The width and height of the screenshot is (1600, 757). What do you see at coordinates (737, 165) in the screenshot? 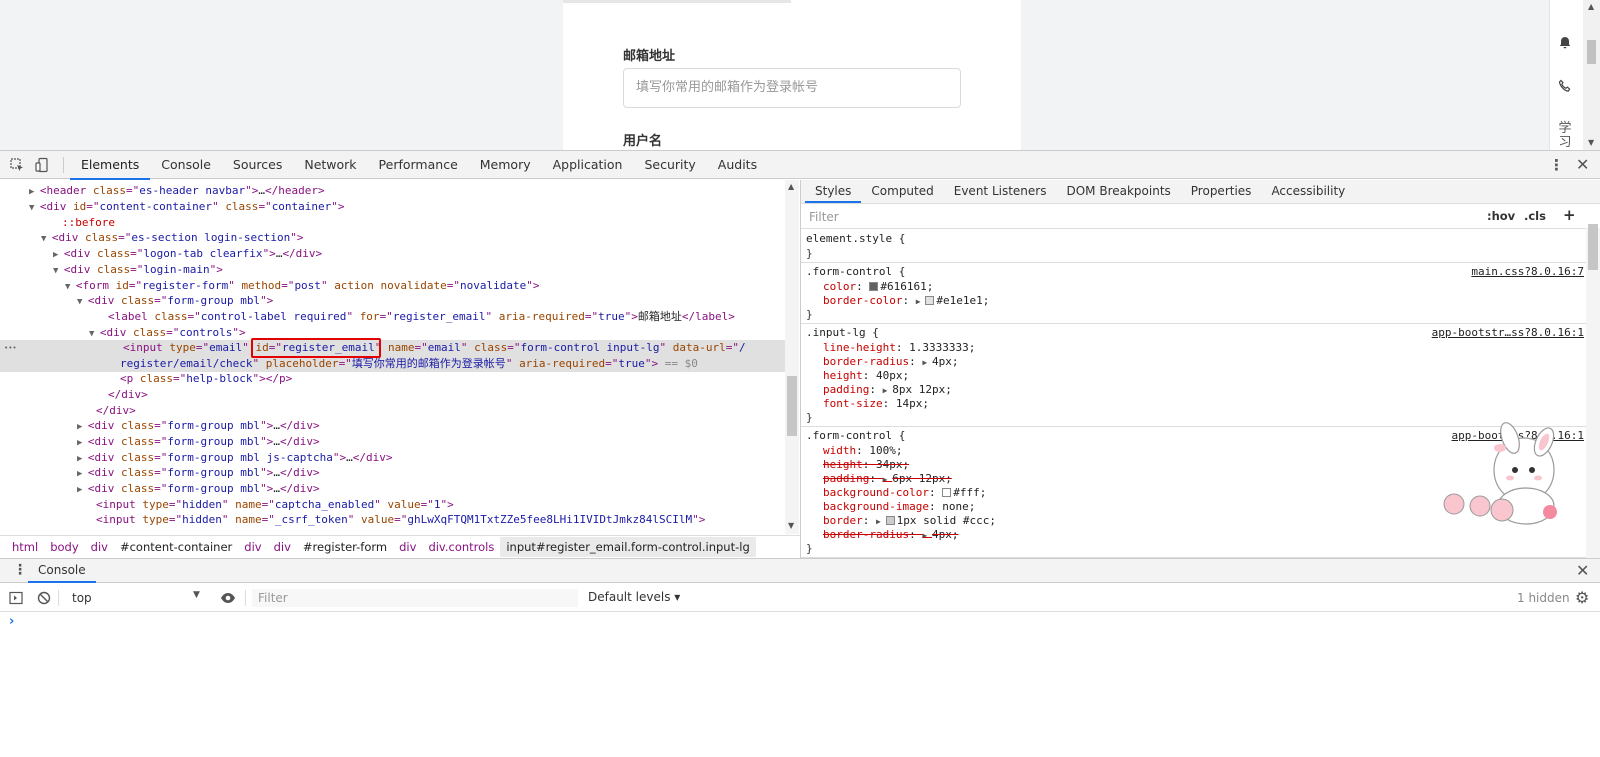
I see `tab-audits: Audits` at bounding box center [737, 165].